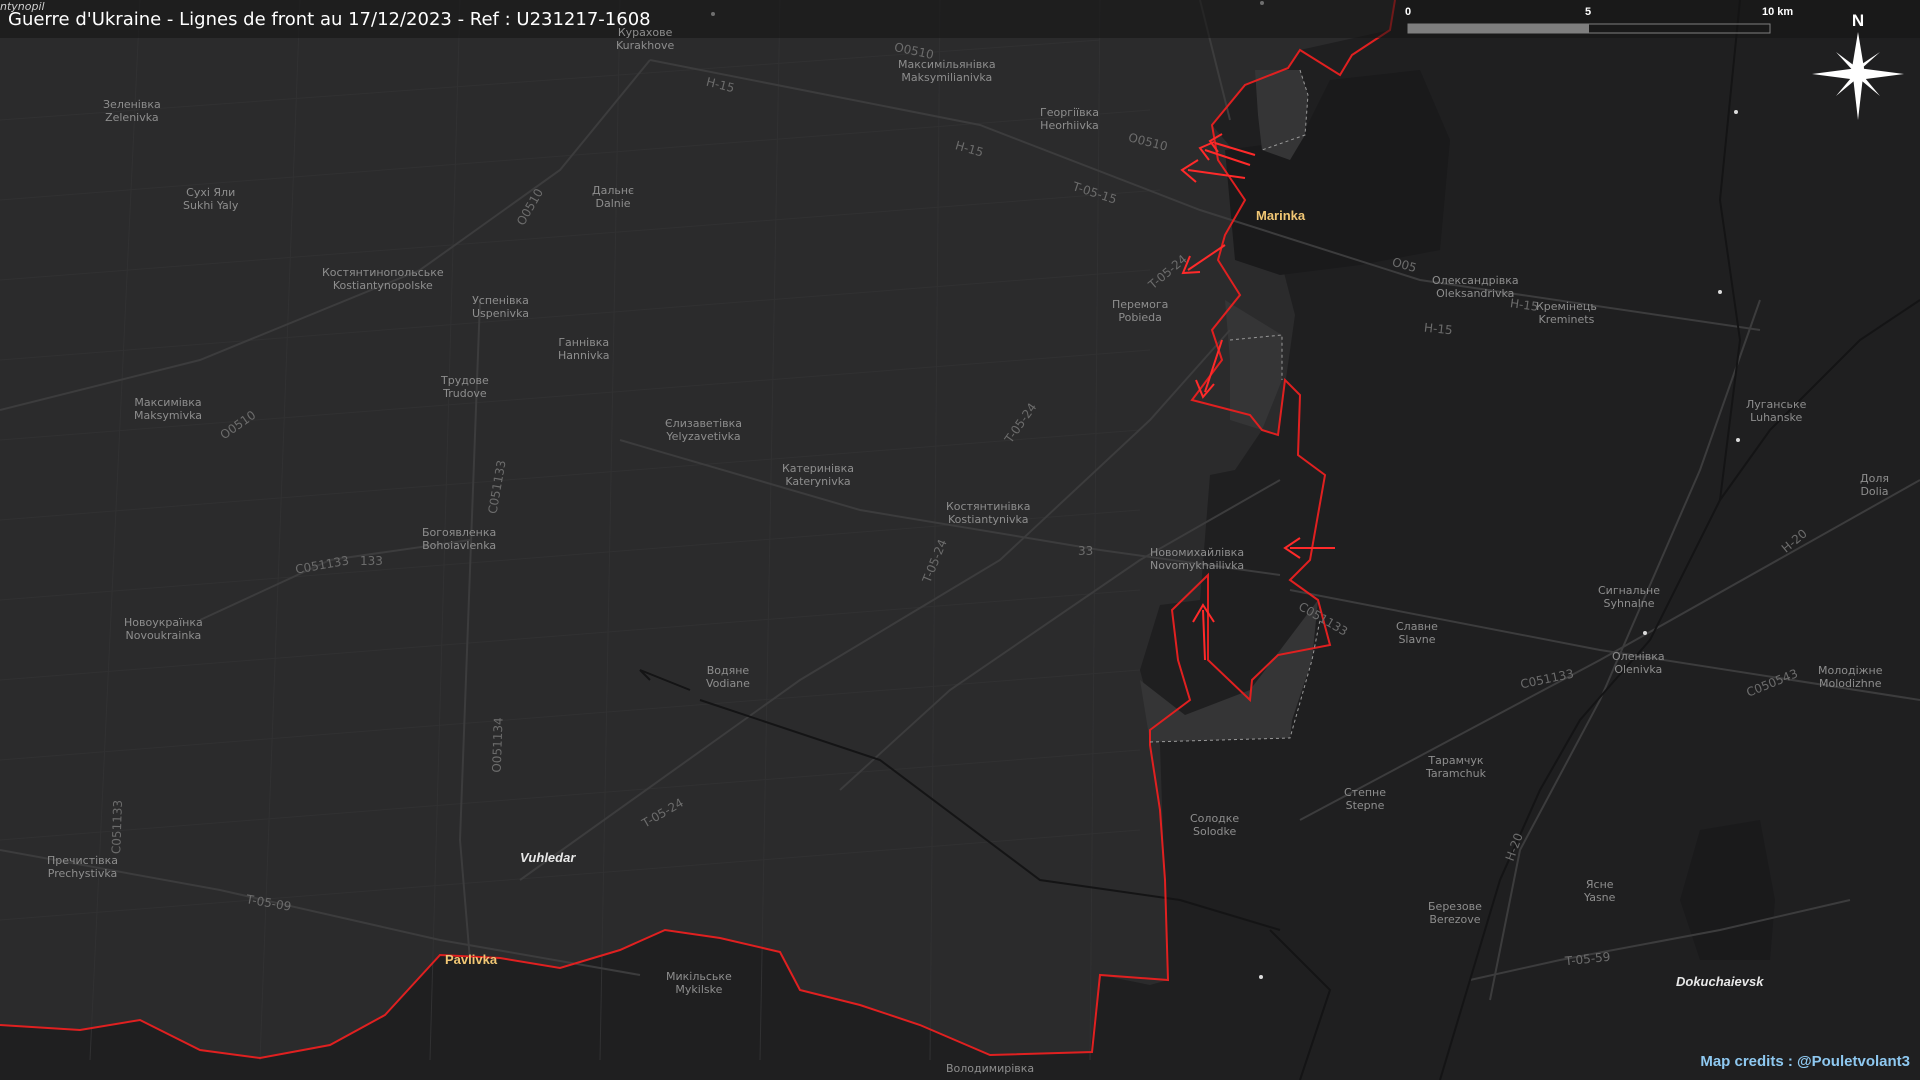 This screenshot has width=1920, height=1080. Describe the element at coordinates (613, 197) in the screenshot. I see `village-dalnie: Дальнє Dalnie` at that location.